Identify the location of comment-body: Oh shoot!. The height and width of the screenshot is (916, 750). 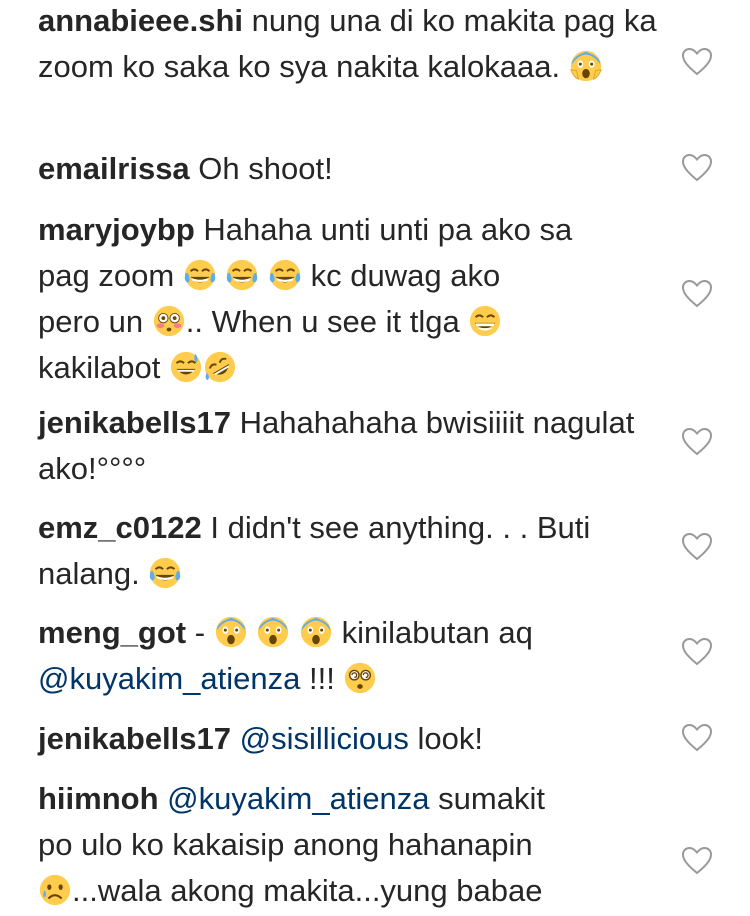
(265, 168).